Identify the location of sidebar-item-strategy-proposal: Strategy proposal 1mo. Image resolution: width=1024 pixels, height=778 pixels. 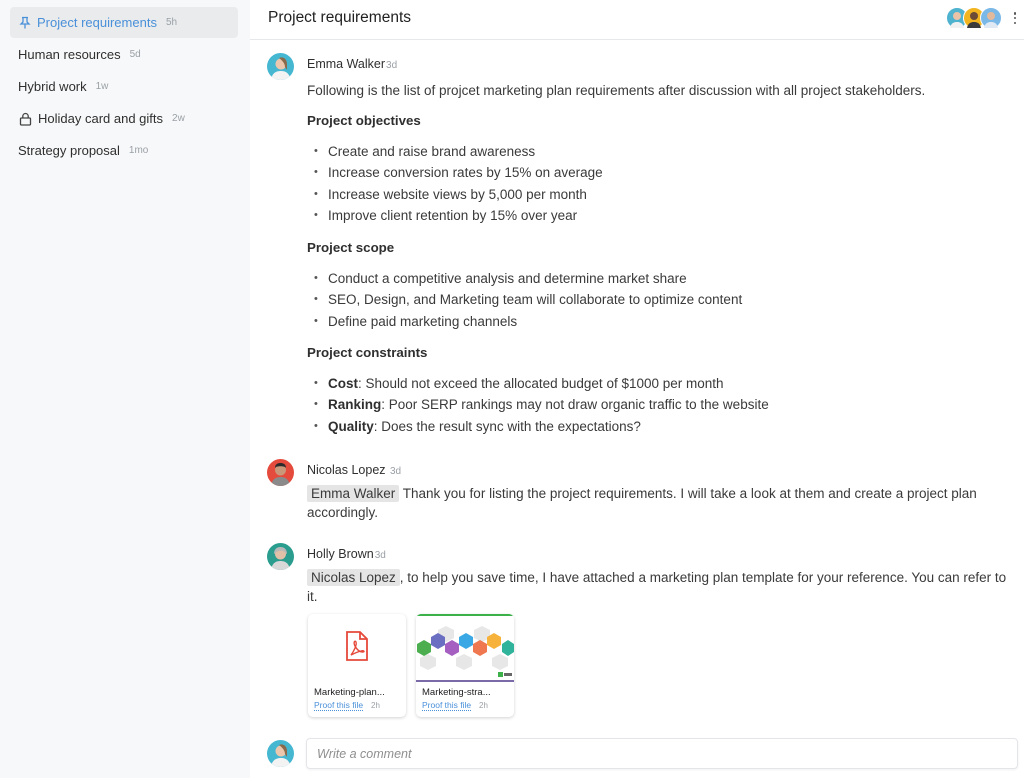
(124, 150).